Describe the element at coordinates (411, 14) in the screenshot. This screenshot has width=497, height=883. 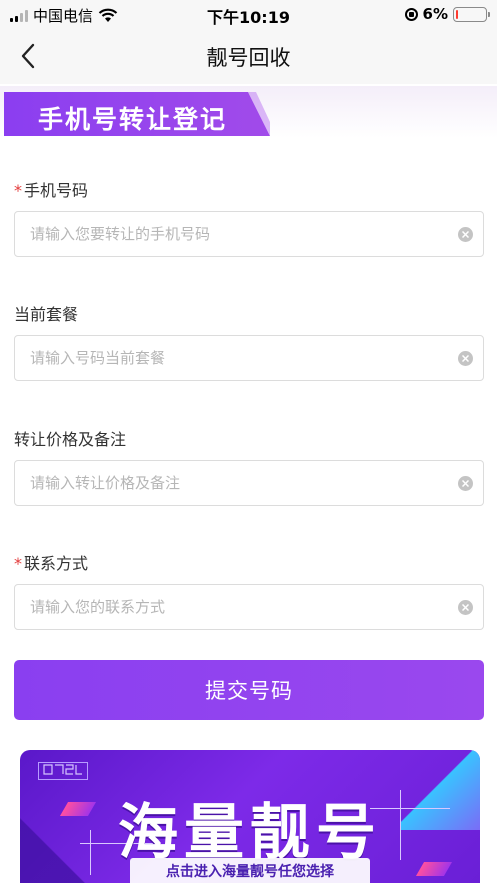
I see `orientation-lock-icon` at that location.